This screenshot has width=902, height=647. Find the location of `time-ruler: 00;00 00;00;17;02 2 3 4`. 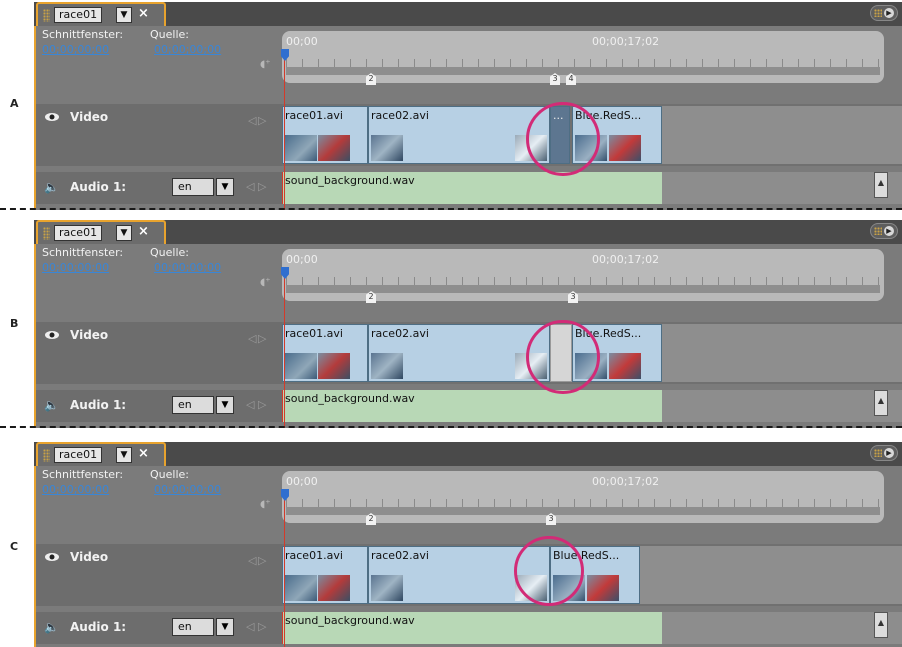

time-ruler: 00;00 00;00;17;02 2 3 4 is located at coordinates (583, 58).